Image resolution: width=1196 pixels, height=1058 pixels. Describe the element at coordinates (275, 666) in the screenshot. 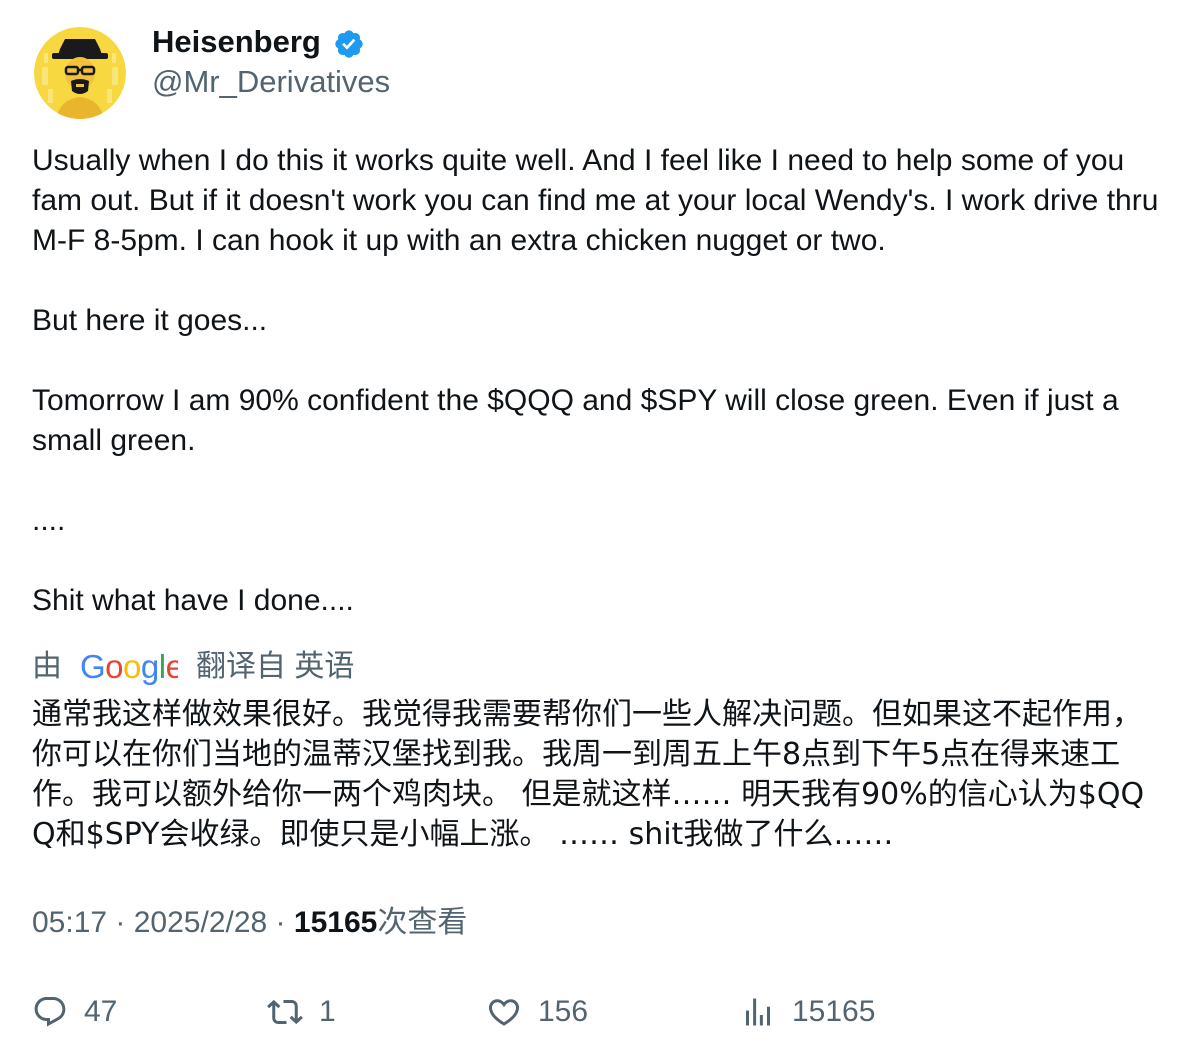

I see `translation-suffix: 翻译自 英语` at that location.